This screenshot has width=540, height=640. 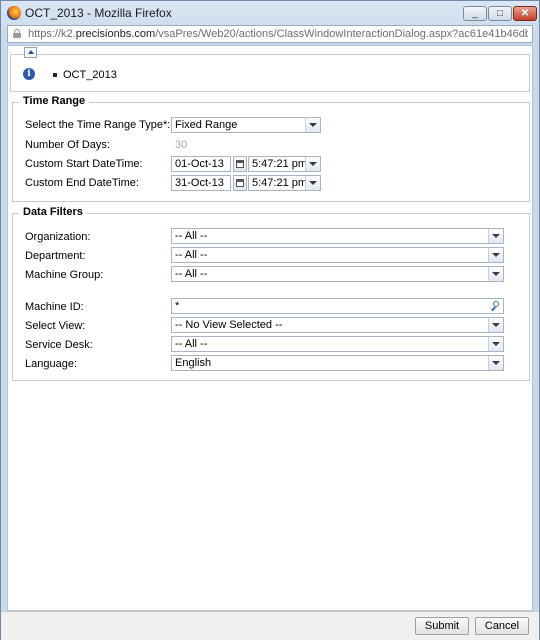 What do you see at coordinates (67, 145) in the screenshot?
I see `days-label: Number Of Days:` at bounding box center [67, 145].